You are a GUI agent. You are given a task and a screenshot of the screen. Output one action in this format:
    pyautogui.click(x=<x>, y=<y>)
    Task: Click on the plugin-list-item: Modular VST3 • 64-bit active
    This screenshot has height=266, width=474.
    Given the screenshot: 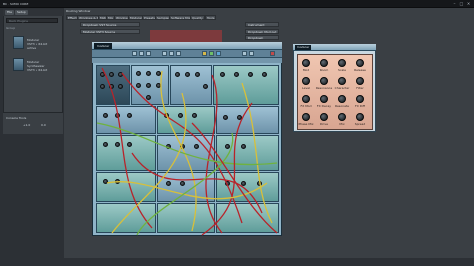 What is the action you would take?
    pyautogui.click(x=37, y=44)
    